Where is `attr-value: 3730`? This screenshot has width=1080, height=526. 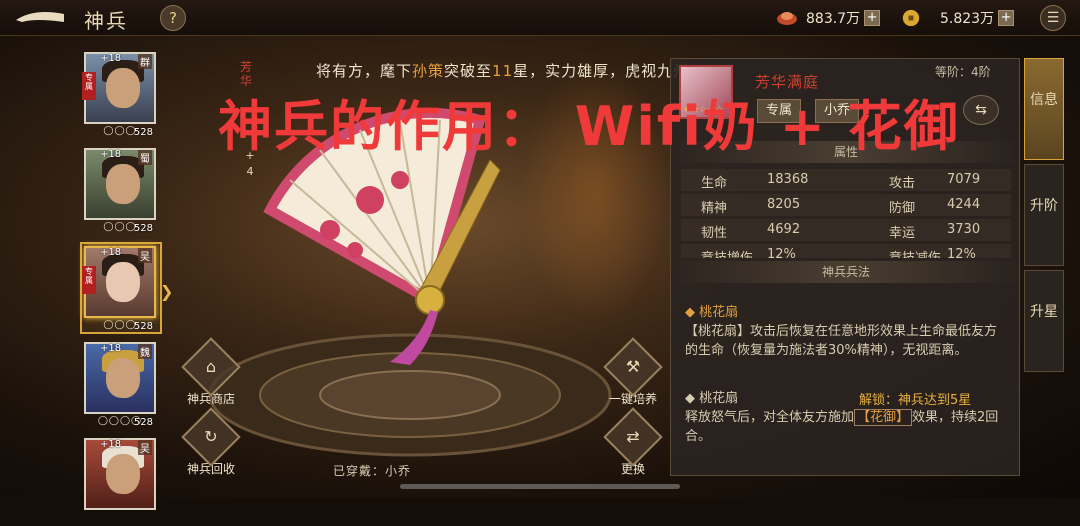 attr-value: 3730 is located at coordinates (964, 229).